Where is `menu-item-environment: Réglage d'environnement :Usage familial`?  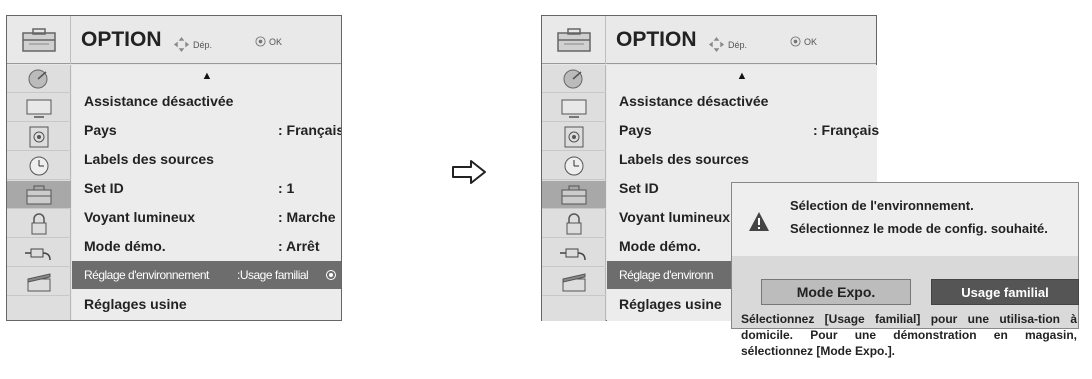
menu-item-environment: Réglage d'environnement :Usage familial is located at coordinates (206, 275).